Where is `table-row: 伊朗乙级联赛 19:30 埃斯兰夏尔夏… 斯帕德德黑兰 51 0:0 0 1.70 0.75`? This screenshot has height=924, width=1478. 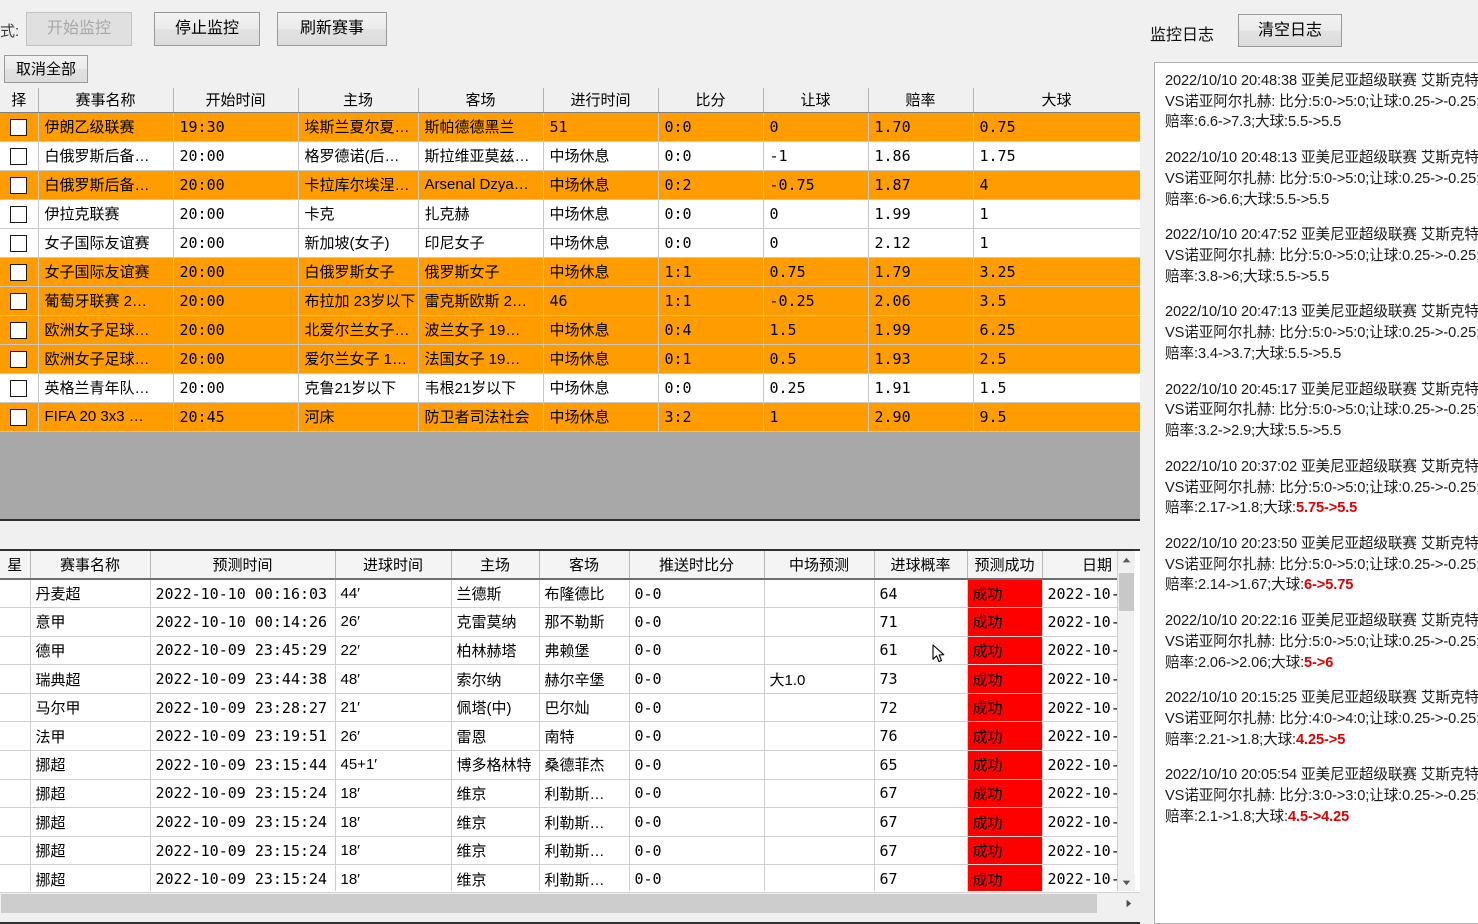
table-row: 伊朗乙级联赛 19:30 埃斯兰夏尔夏… 斯帕德德黑兰 51 0:0 0 1.70 0.75 is located at coordinates (570, 127).